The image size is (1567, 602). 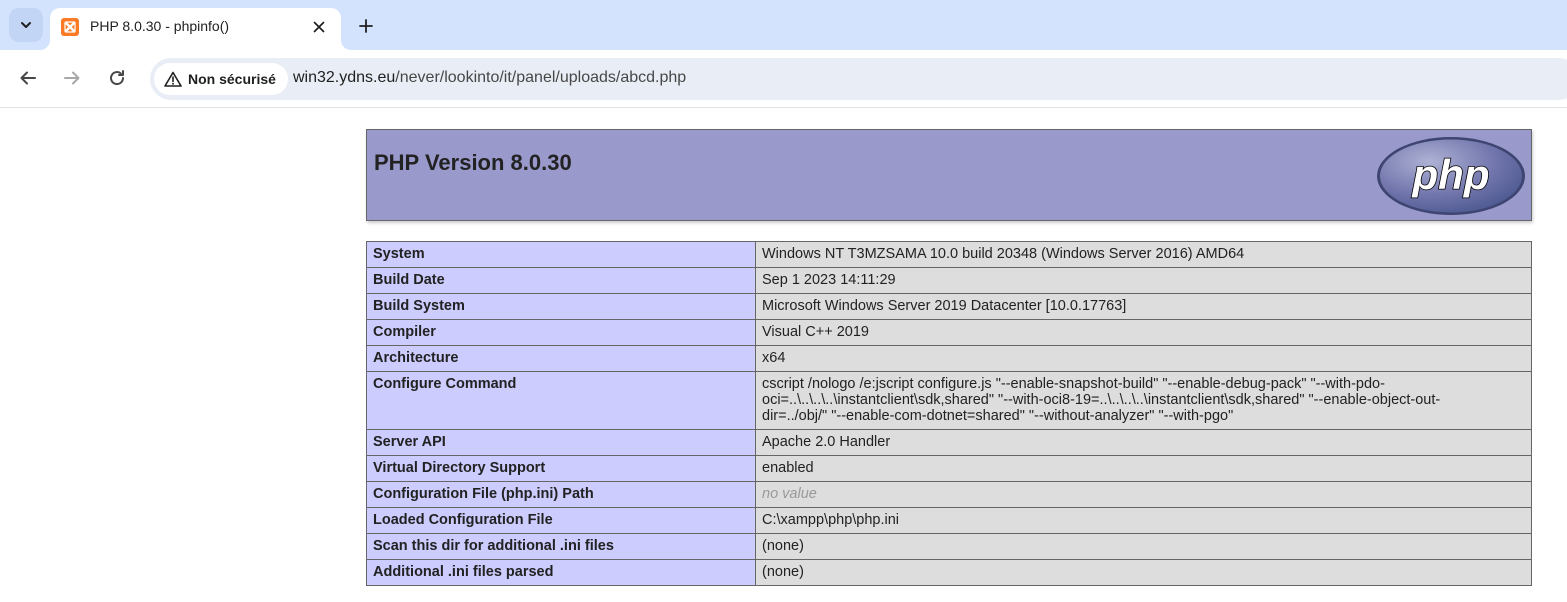 I want to click on url-host: win32.ydns.eu, so click(x=344, y=77).